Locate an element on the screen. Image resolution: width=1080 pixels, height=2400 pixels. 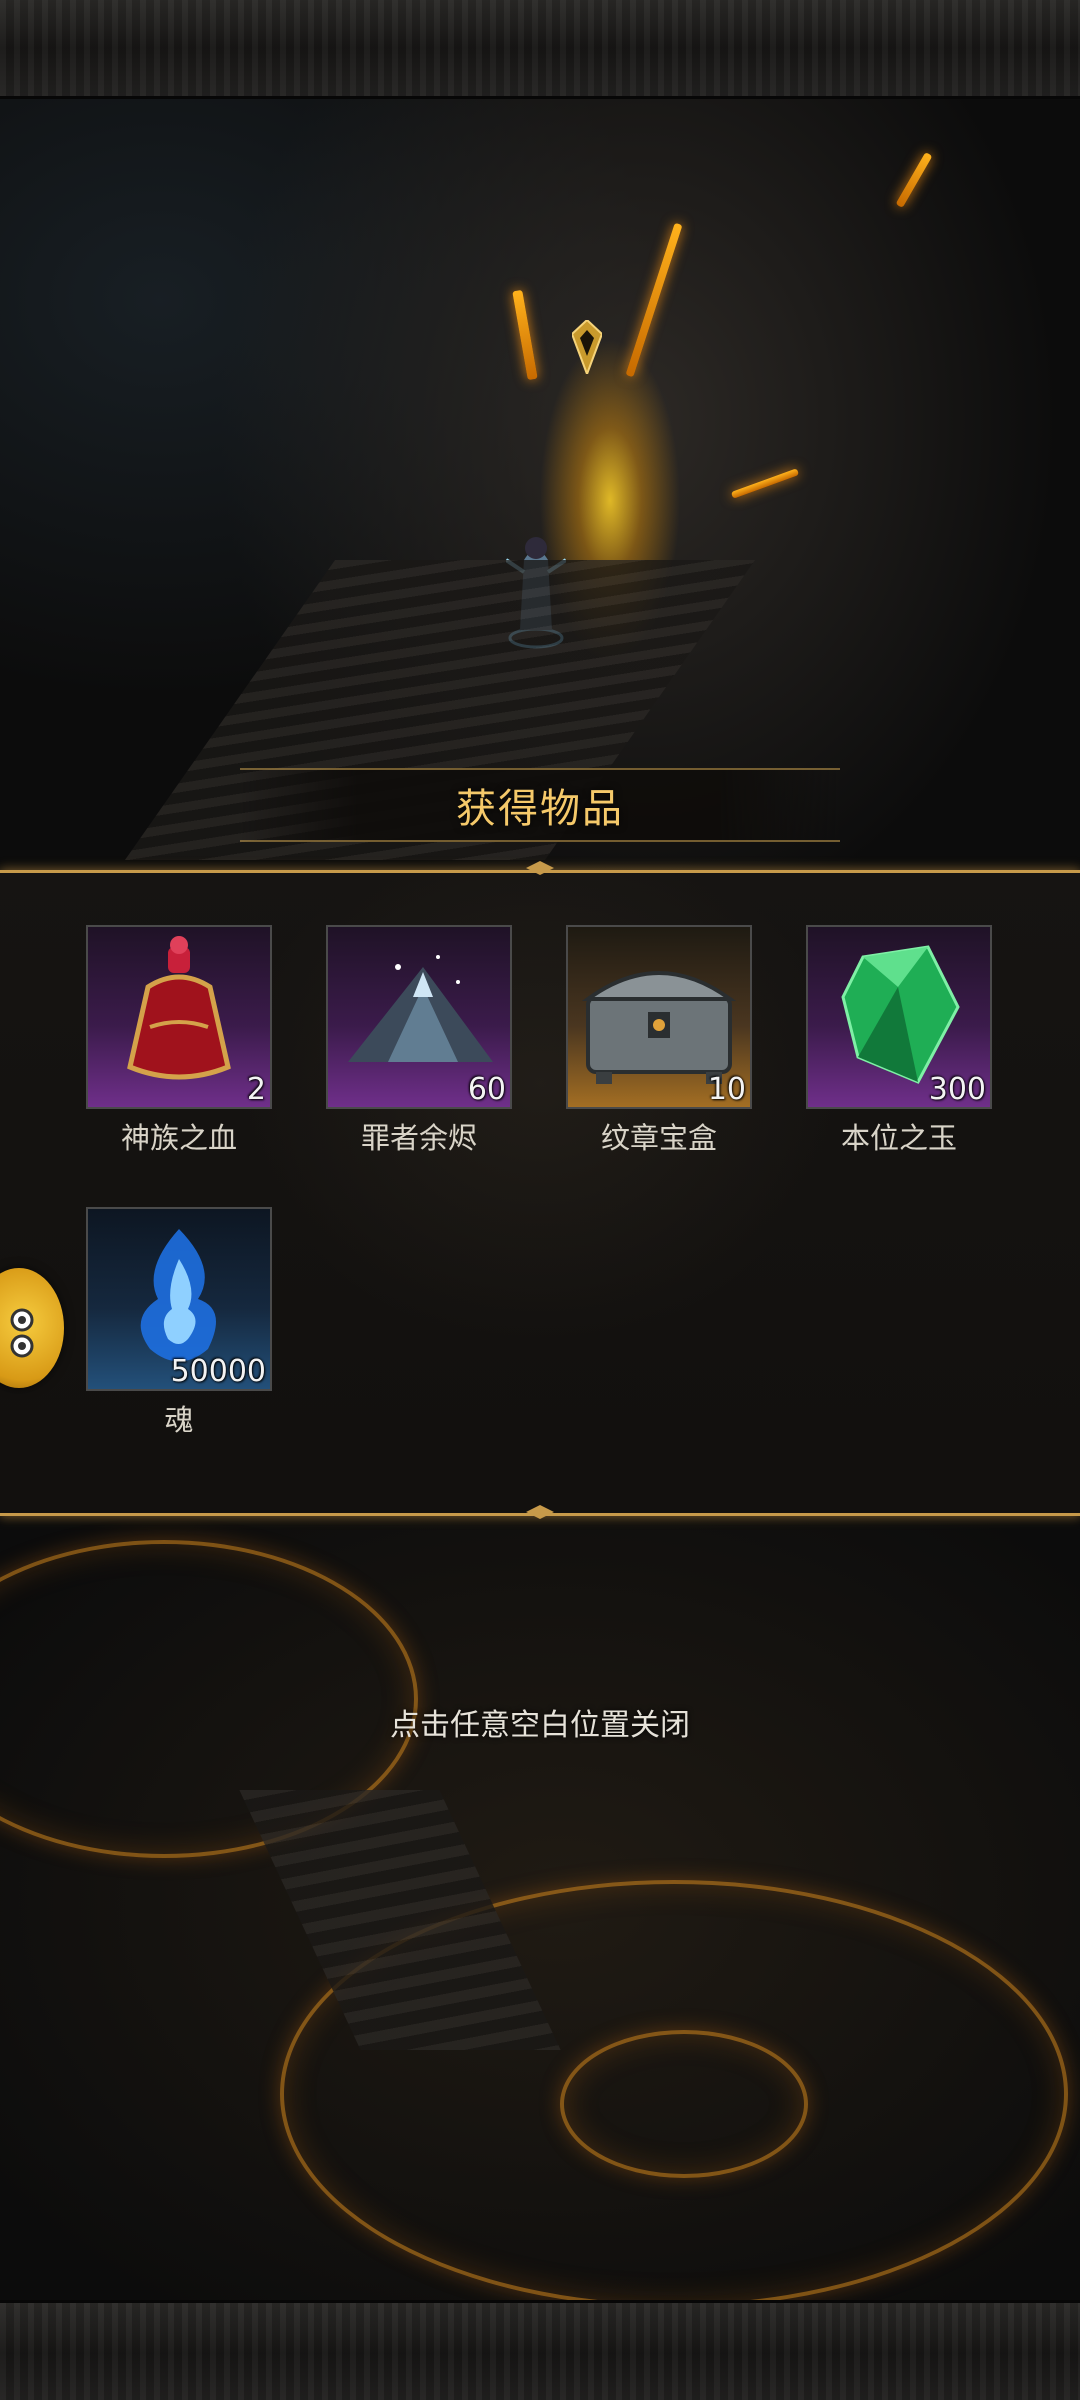
item-count: 50000 is located at coordinates (218, 1371).